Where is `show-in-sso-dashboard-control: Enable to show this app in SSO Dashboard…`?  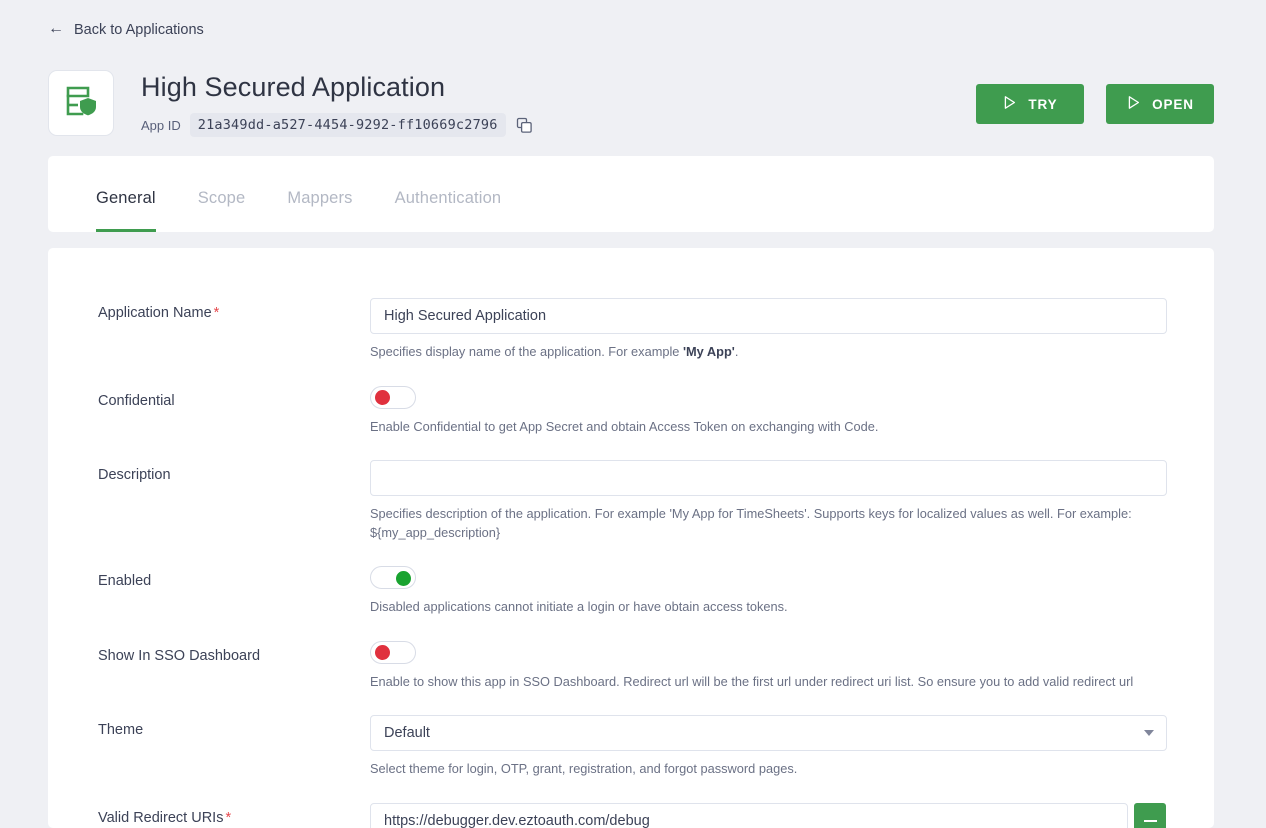 show-in-sso-dashboard-control: Enable to show this app in SSO Dashboard… is located at coordinates (768, 666).